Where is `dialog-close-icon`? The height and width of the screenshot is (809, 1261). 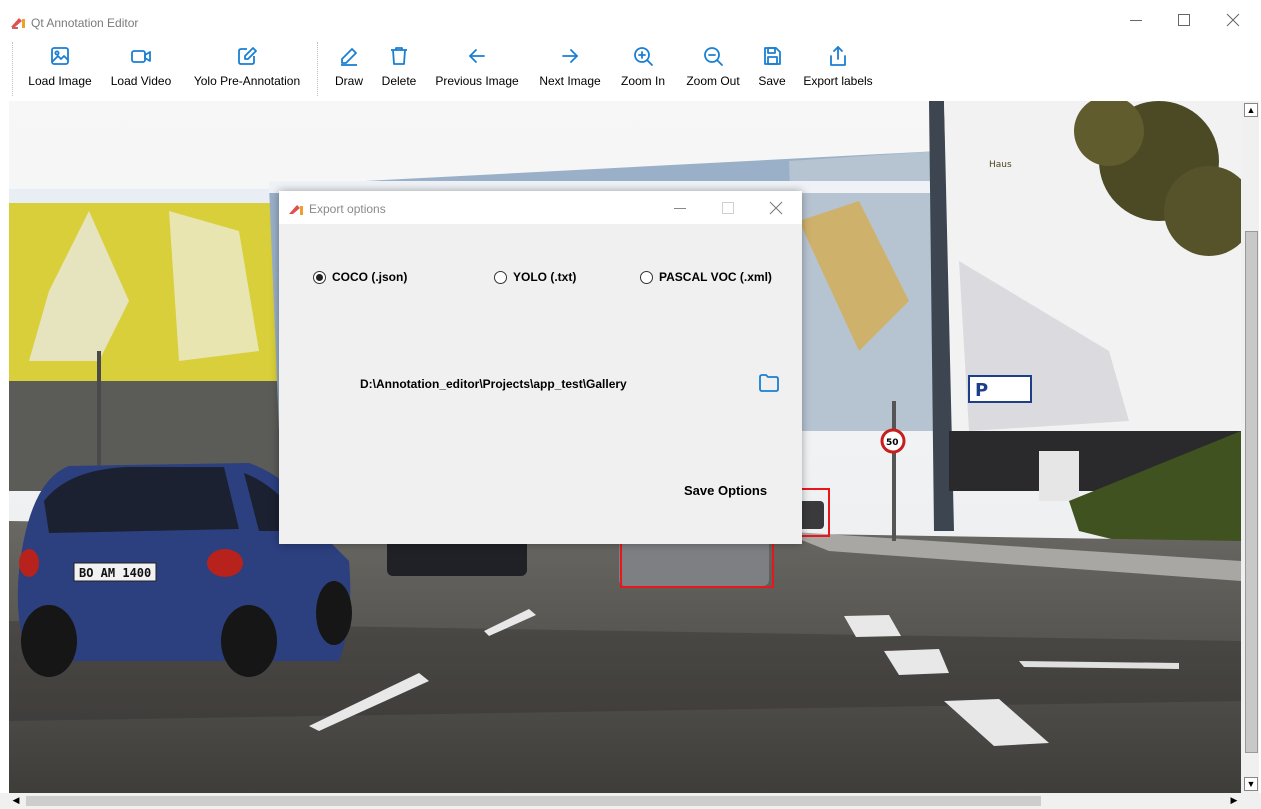
dialog-close-icon is located at coordinates (776, 208).